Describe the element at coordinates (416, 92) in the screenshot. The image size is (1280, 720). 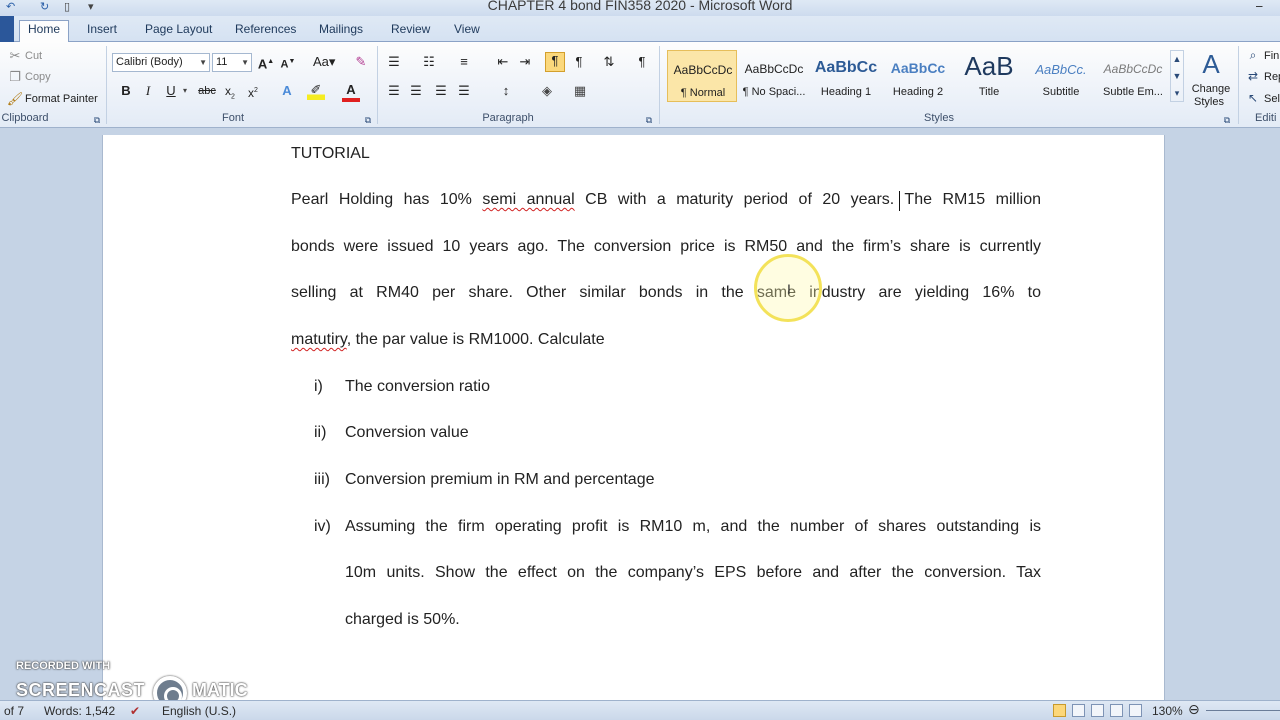
I see `align-center-icon: ☰` at that location.